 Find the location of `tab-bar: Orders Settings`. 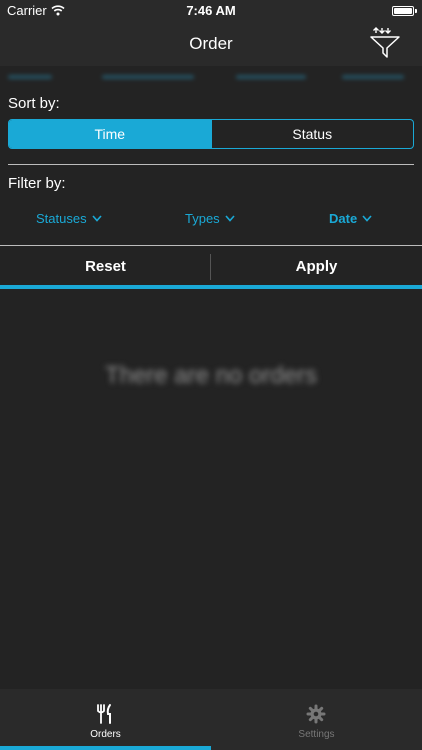

tab-bar: Orders Settings is located at coordinates (211, 719).